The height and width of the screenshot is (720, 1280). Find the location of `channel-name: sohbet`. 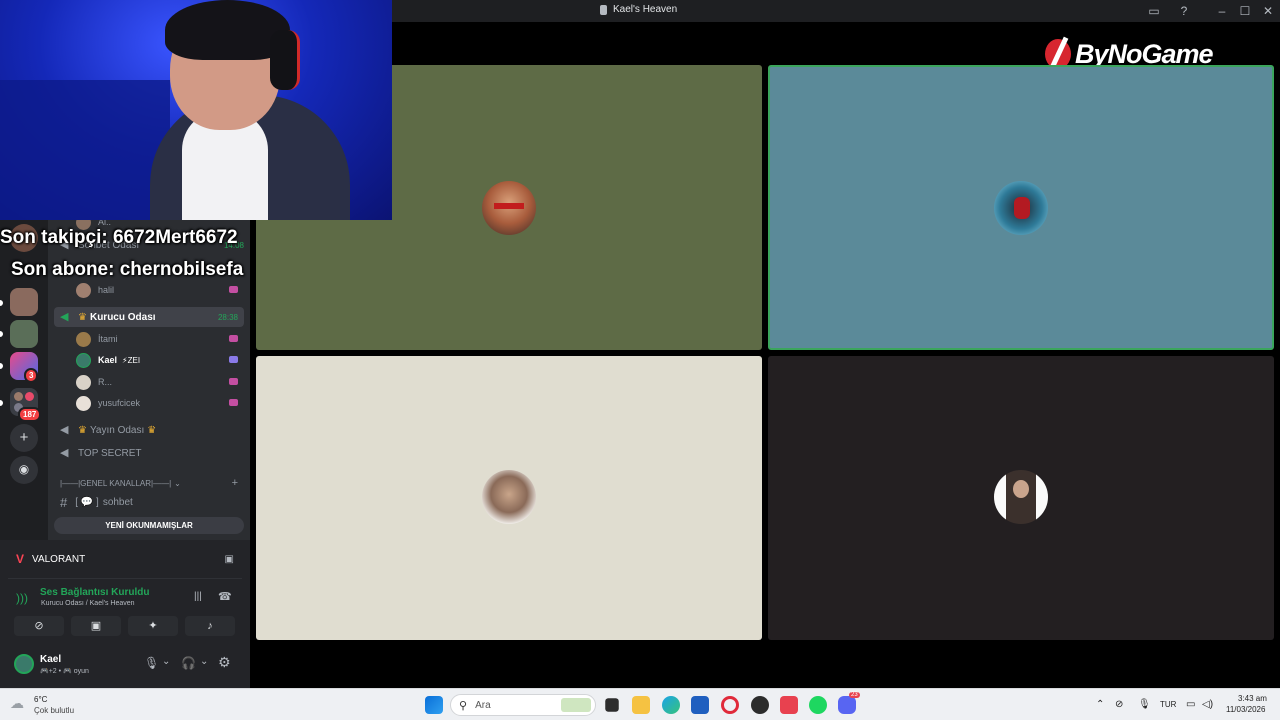

channel-name: sohbet is located at coordinates (117, 502).